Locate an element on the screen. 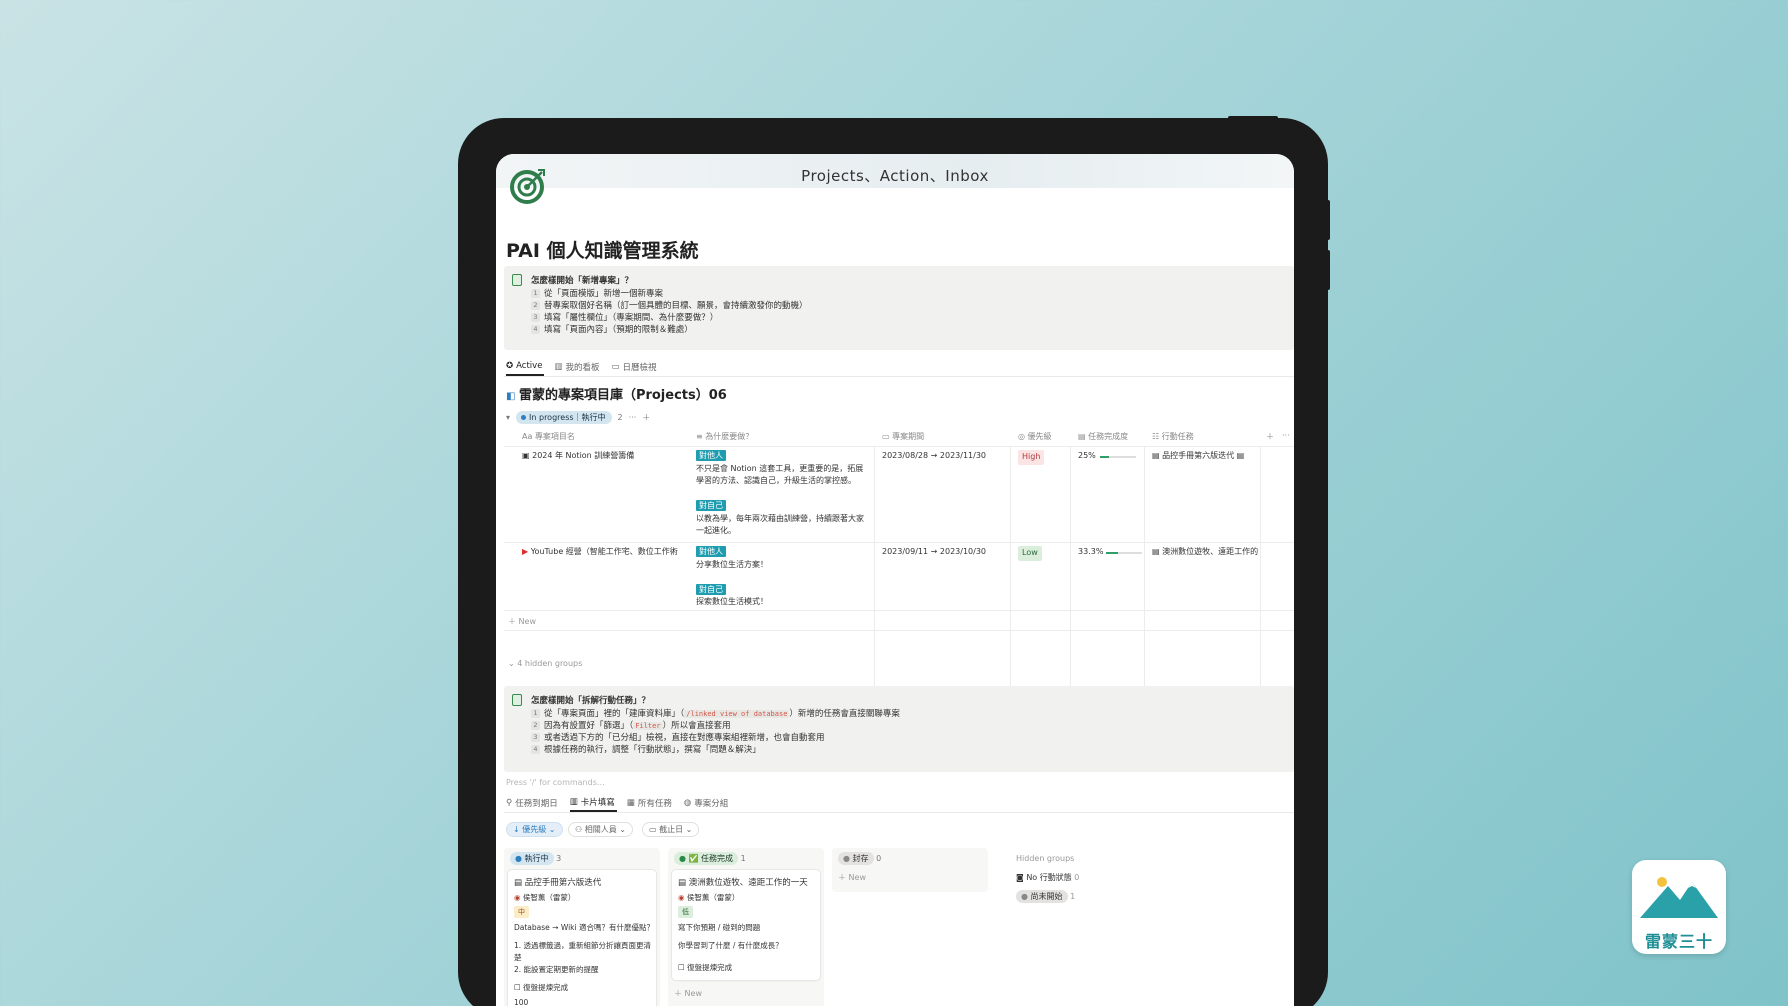  table-row-period: 2023/08/28 → 2023/11/30 is located at coordinates (934, 456).